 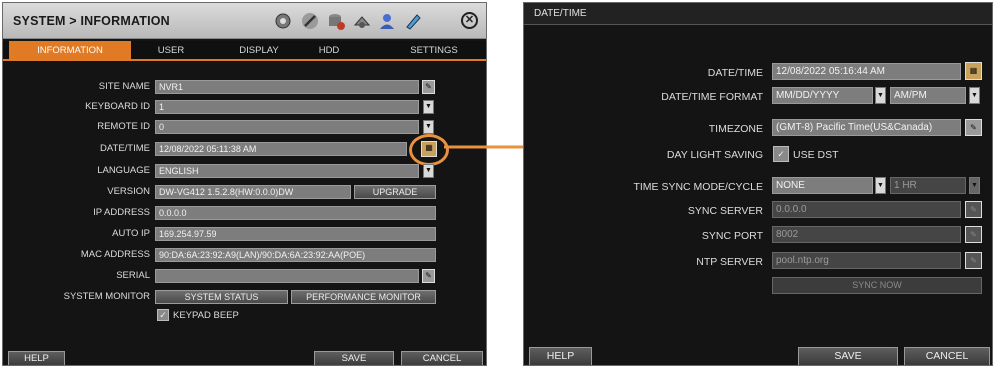 I want to click on time-format-select: AM/PM, so click(x=928, y=95).